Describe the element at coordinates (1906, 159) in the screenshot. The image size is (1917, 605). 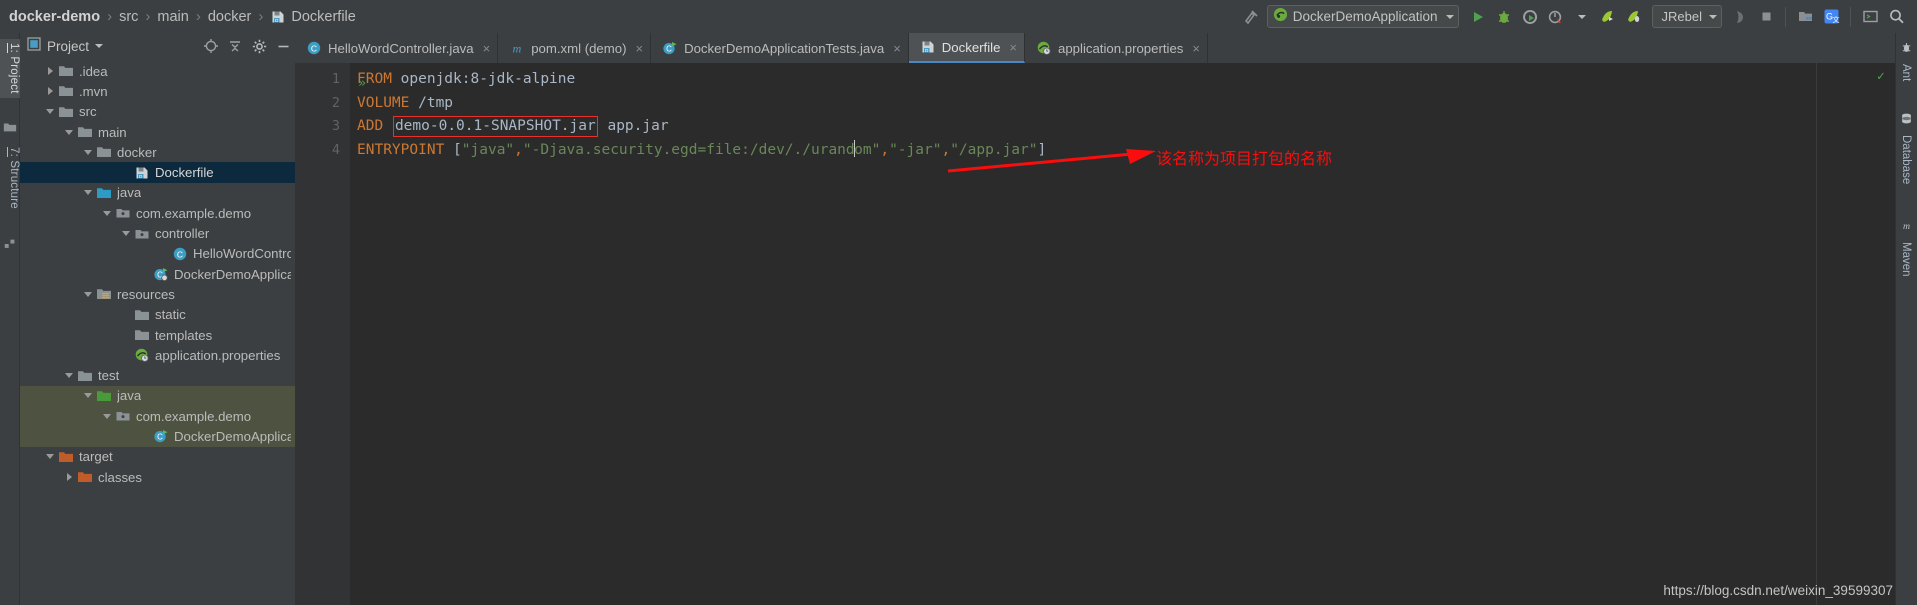
I see `right-tool-tab-database: Database` at that location.